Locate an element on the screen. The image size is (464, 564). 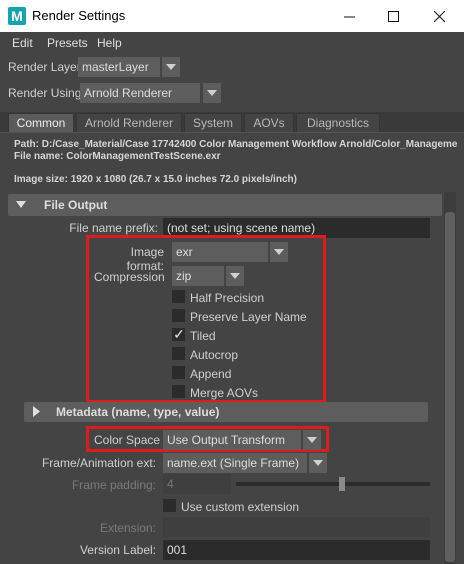
compression-dropdown is located at coordinates (235, 276).